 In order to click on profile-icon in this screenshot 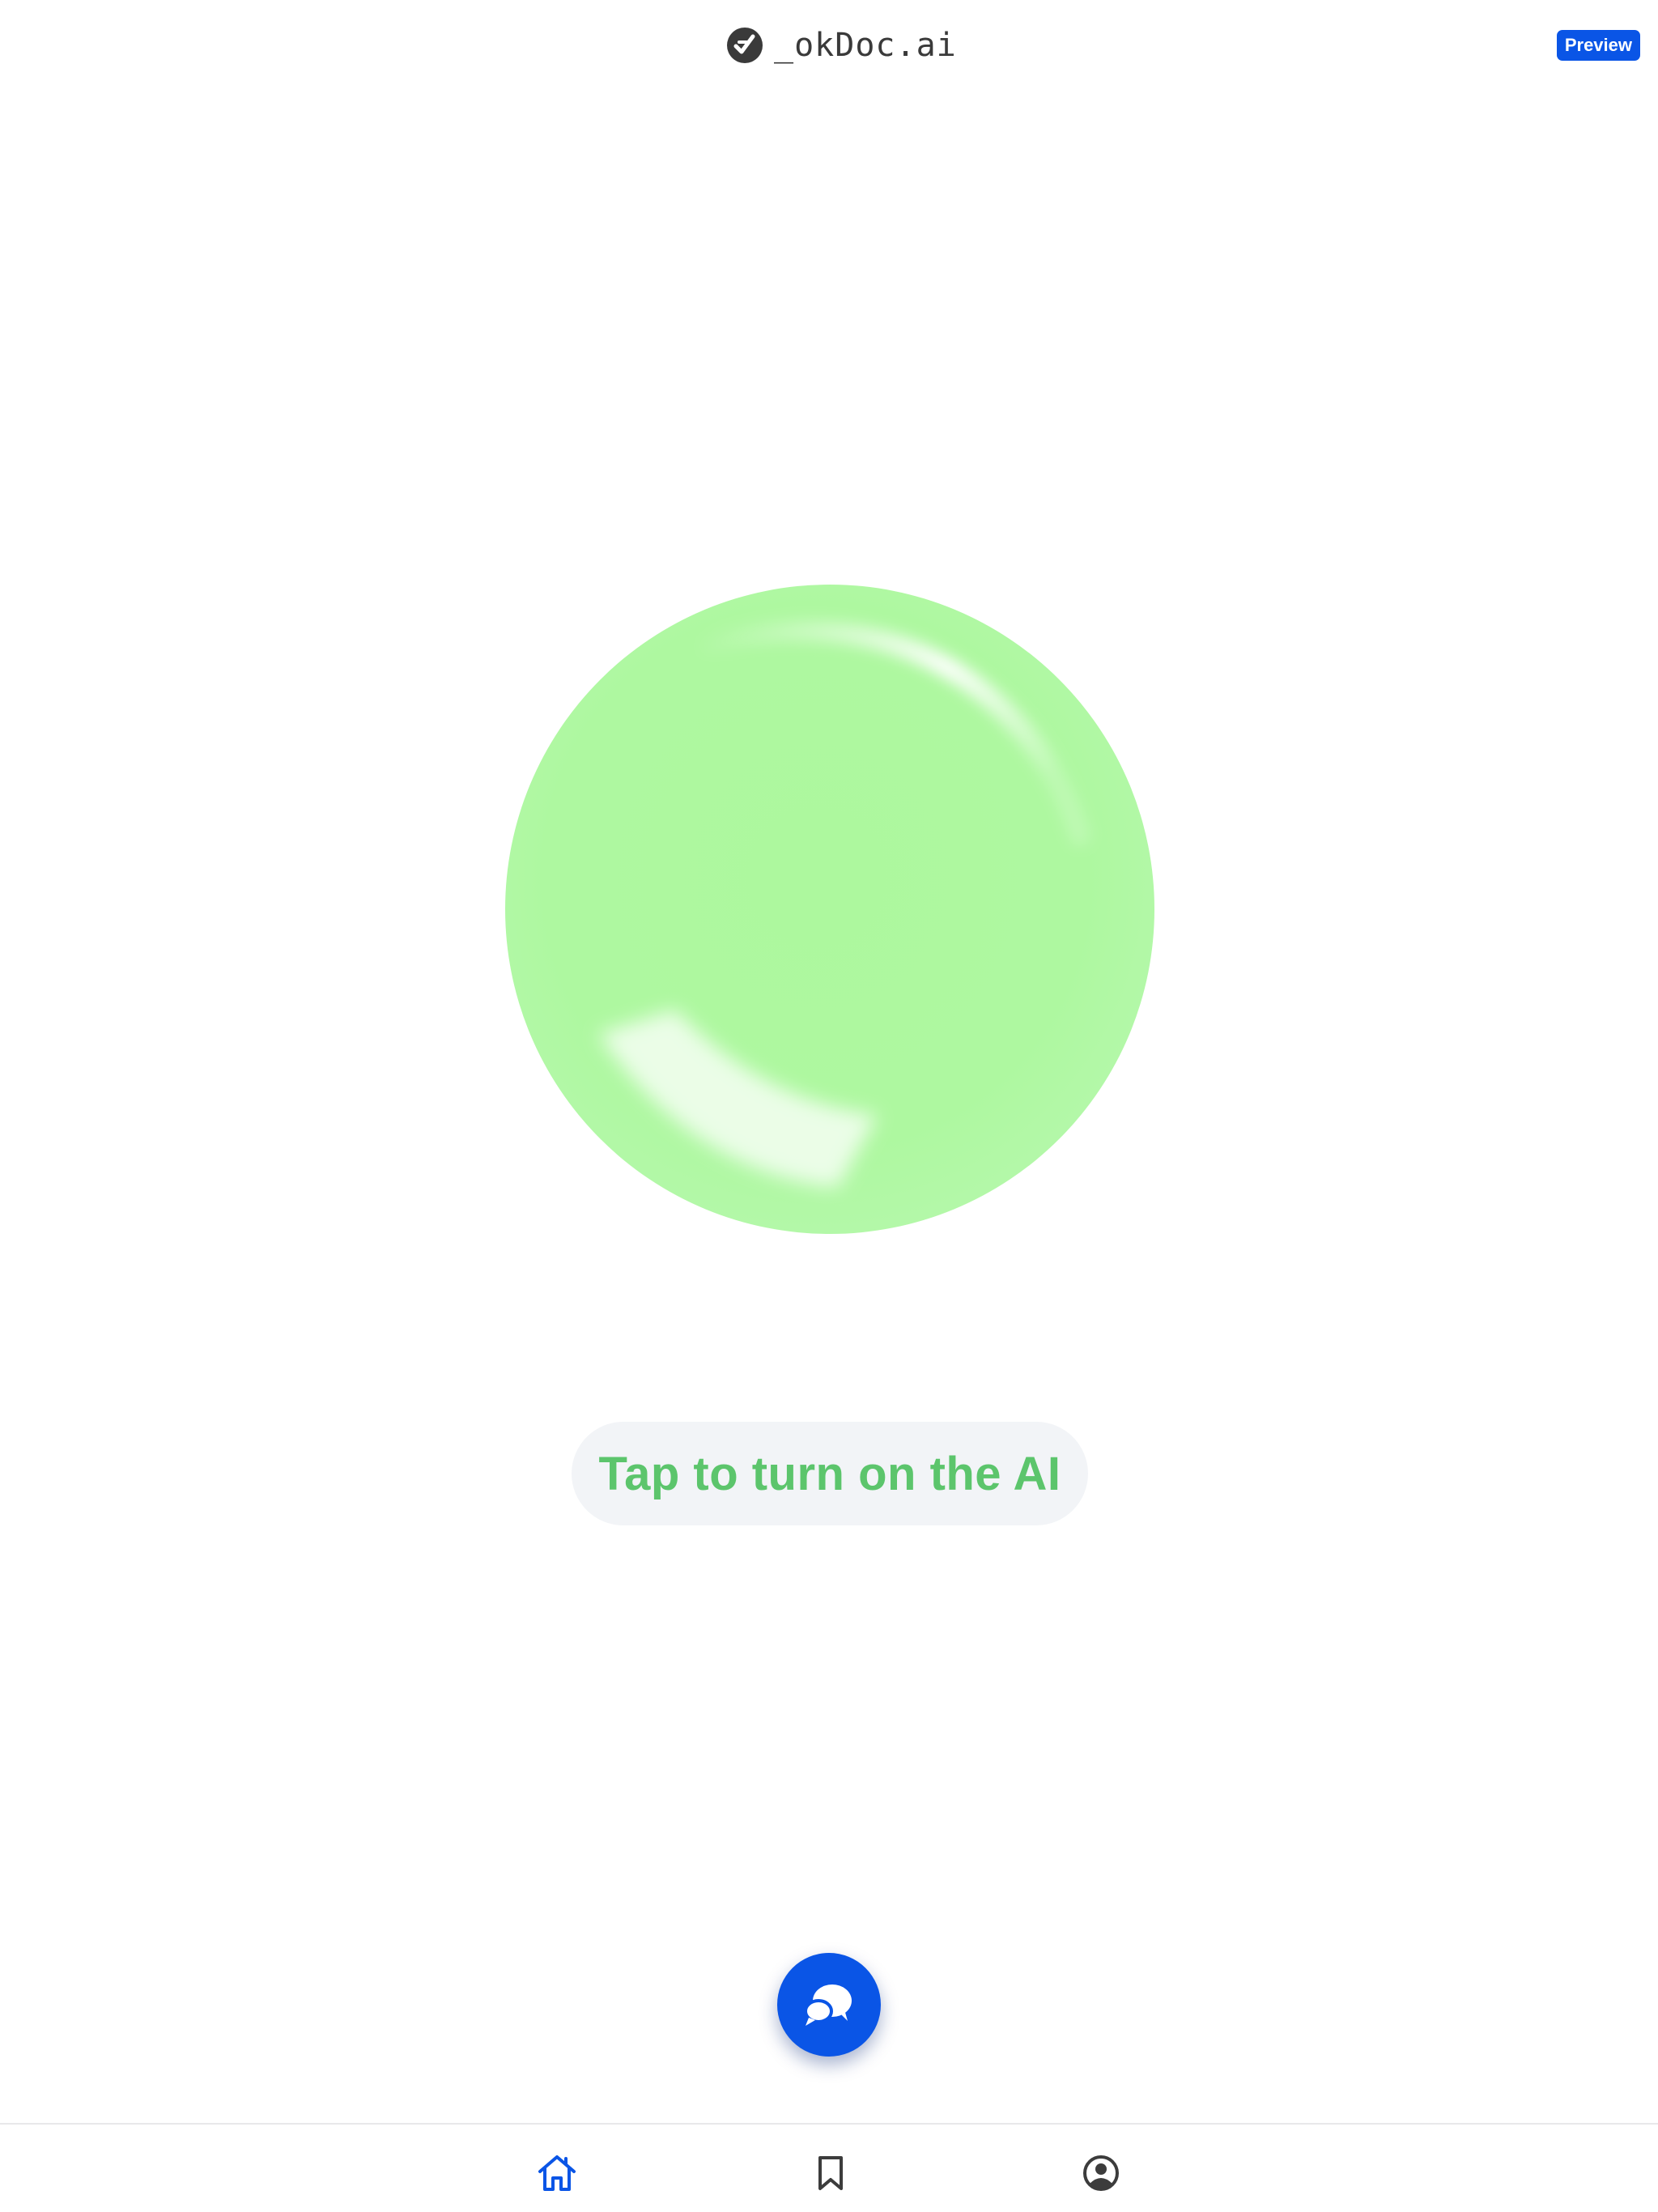, I will do `click(1101, 2173)`.